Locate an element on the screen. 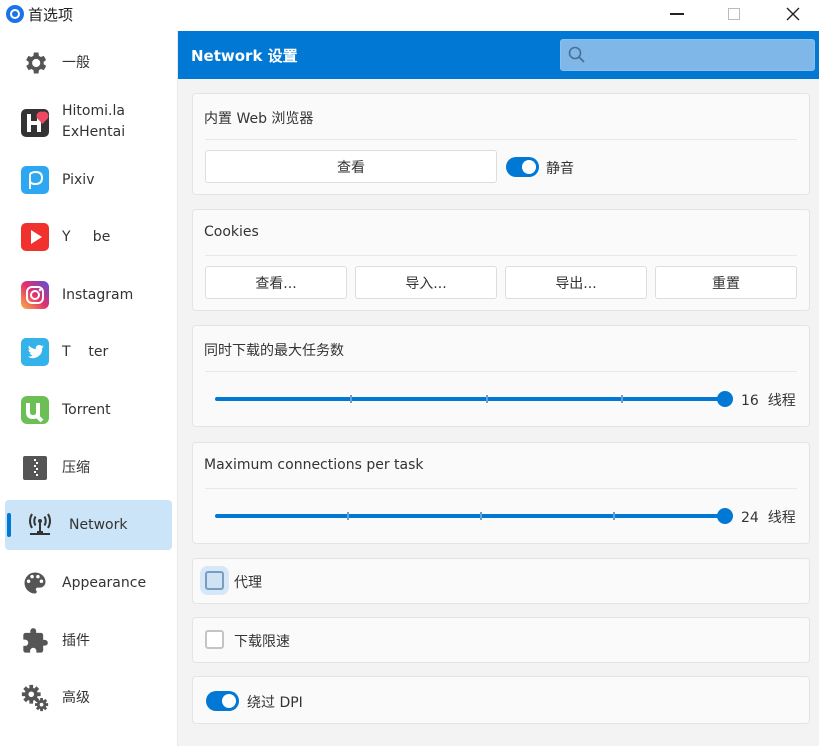 Image resolution: width=819 pixels, height=746 pixels. sidebar-item-label: Appearance is located at coordinates (104, 583).